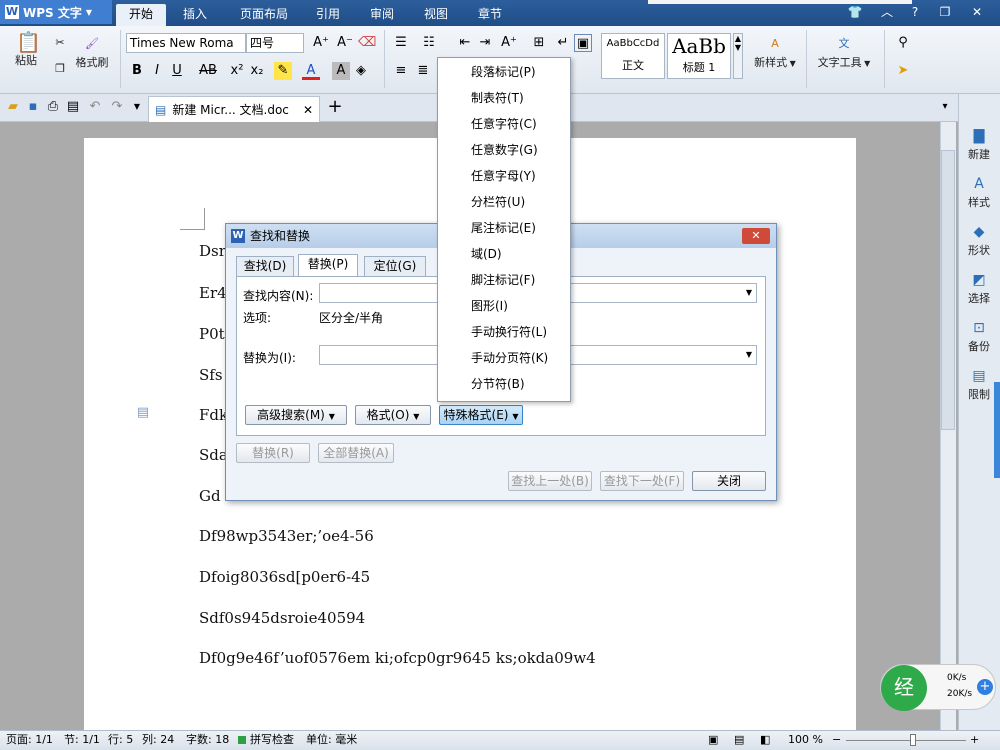 The width and height of the screenshot is (1000, 750). I want to click on zoom-level: 100 %, so click(805, 740).